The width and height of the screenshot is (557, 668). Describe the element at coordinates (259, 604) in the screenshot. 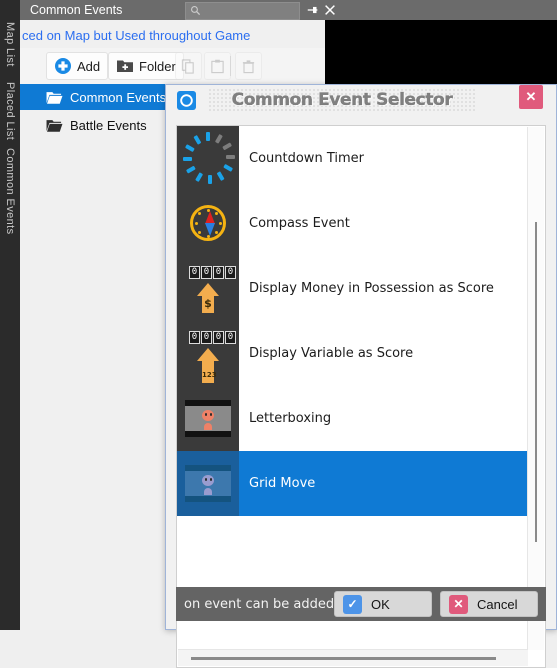

I see `footer-note: on event can be added tha` at that location.